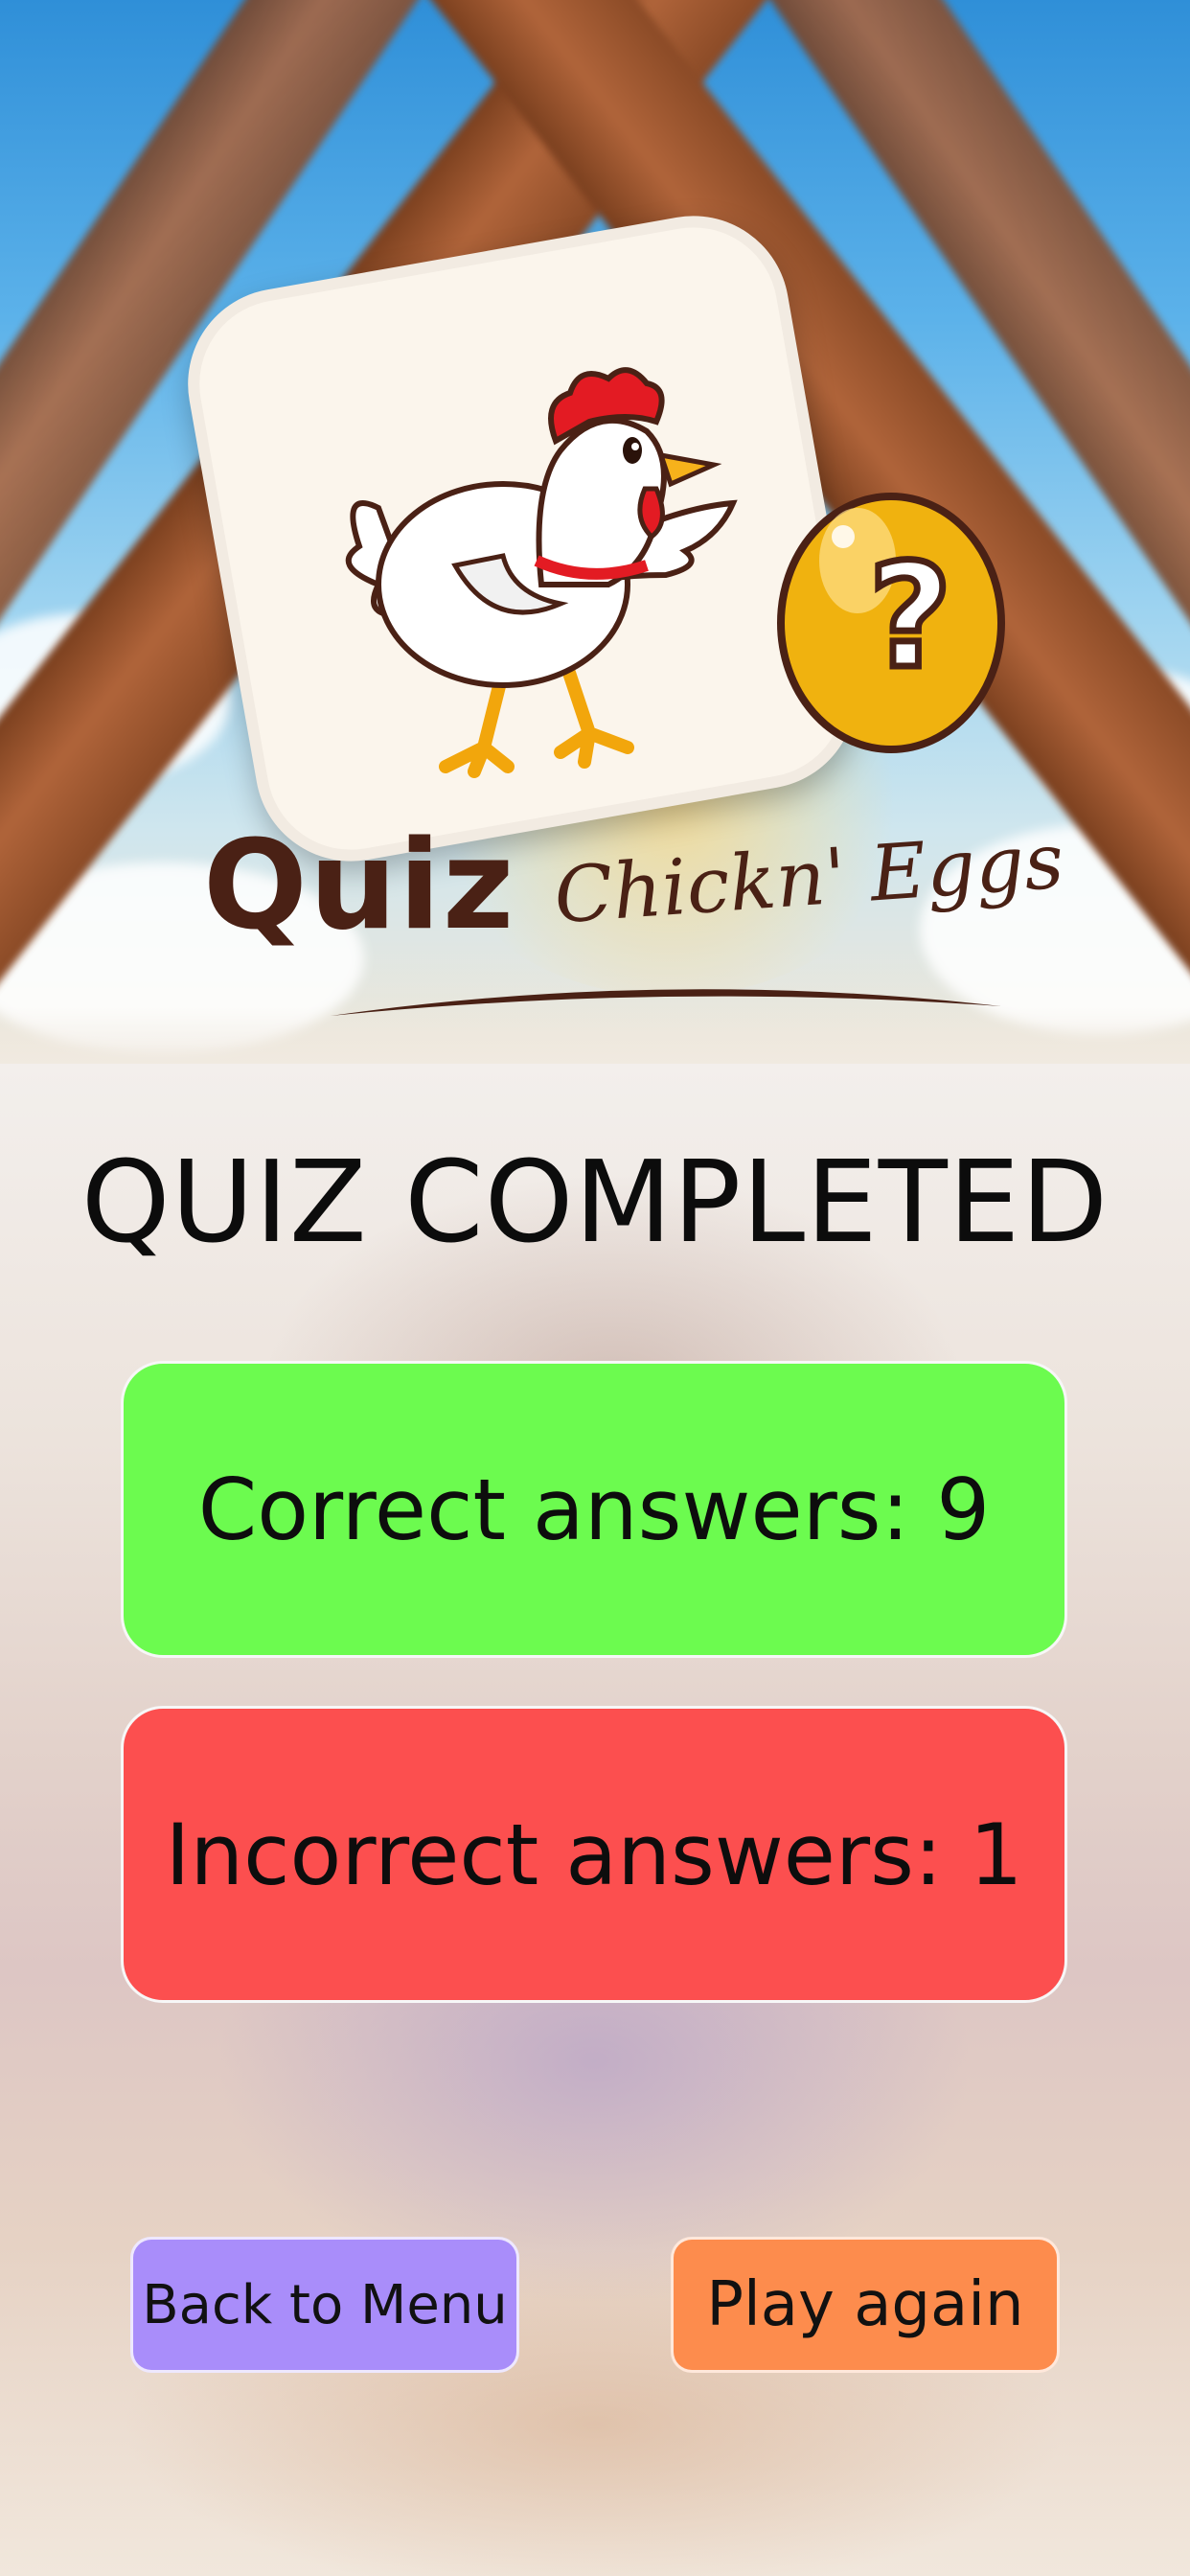 The width and height of the screenshot is (1190, 2576). What do you see at coordinates (666, 1002) in the screenshot?
I see `logo-underline-swoosh` at bounding box center [666, 1002].